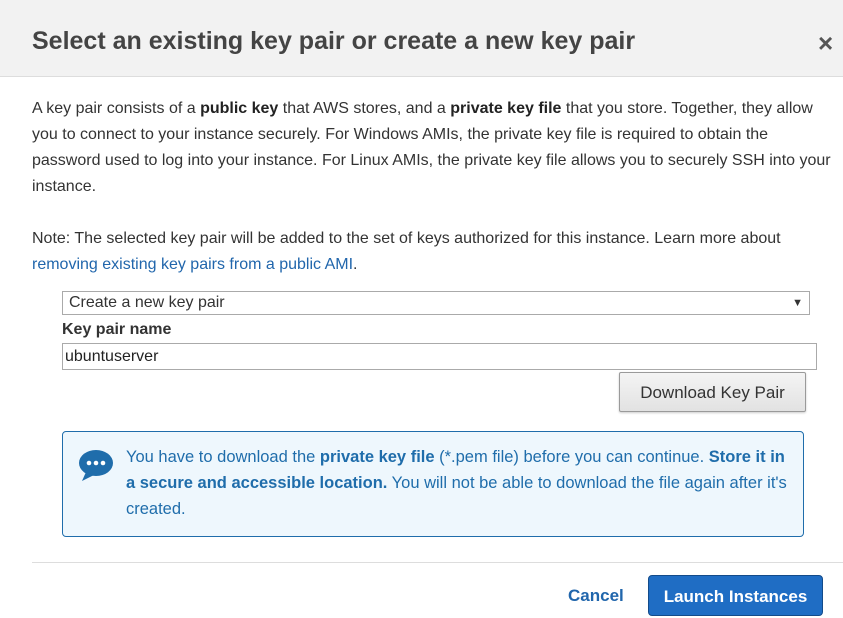 The height and width of the screenshot is (618, 843). I want to click on cancel-button: Cancel, so click(596, 596).